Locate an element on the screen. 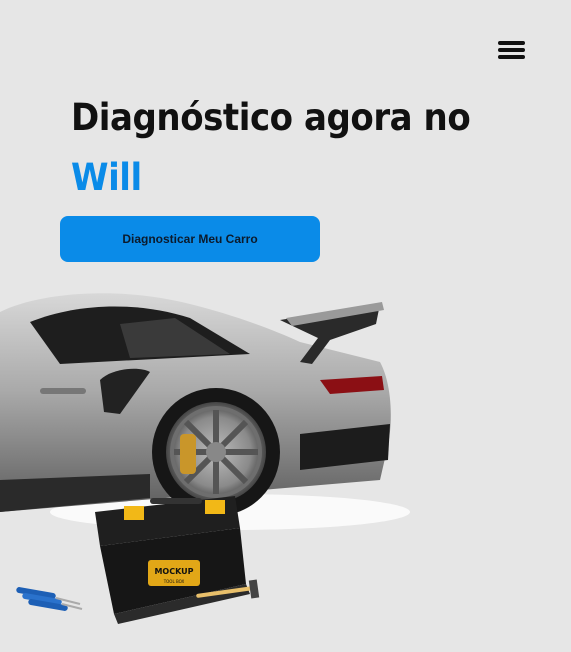 This screenshot has height=652, width=571. toolbox: MOCKUP TOOL BOX is located at coordinates (172, 560).